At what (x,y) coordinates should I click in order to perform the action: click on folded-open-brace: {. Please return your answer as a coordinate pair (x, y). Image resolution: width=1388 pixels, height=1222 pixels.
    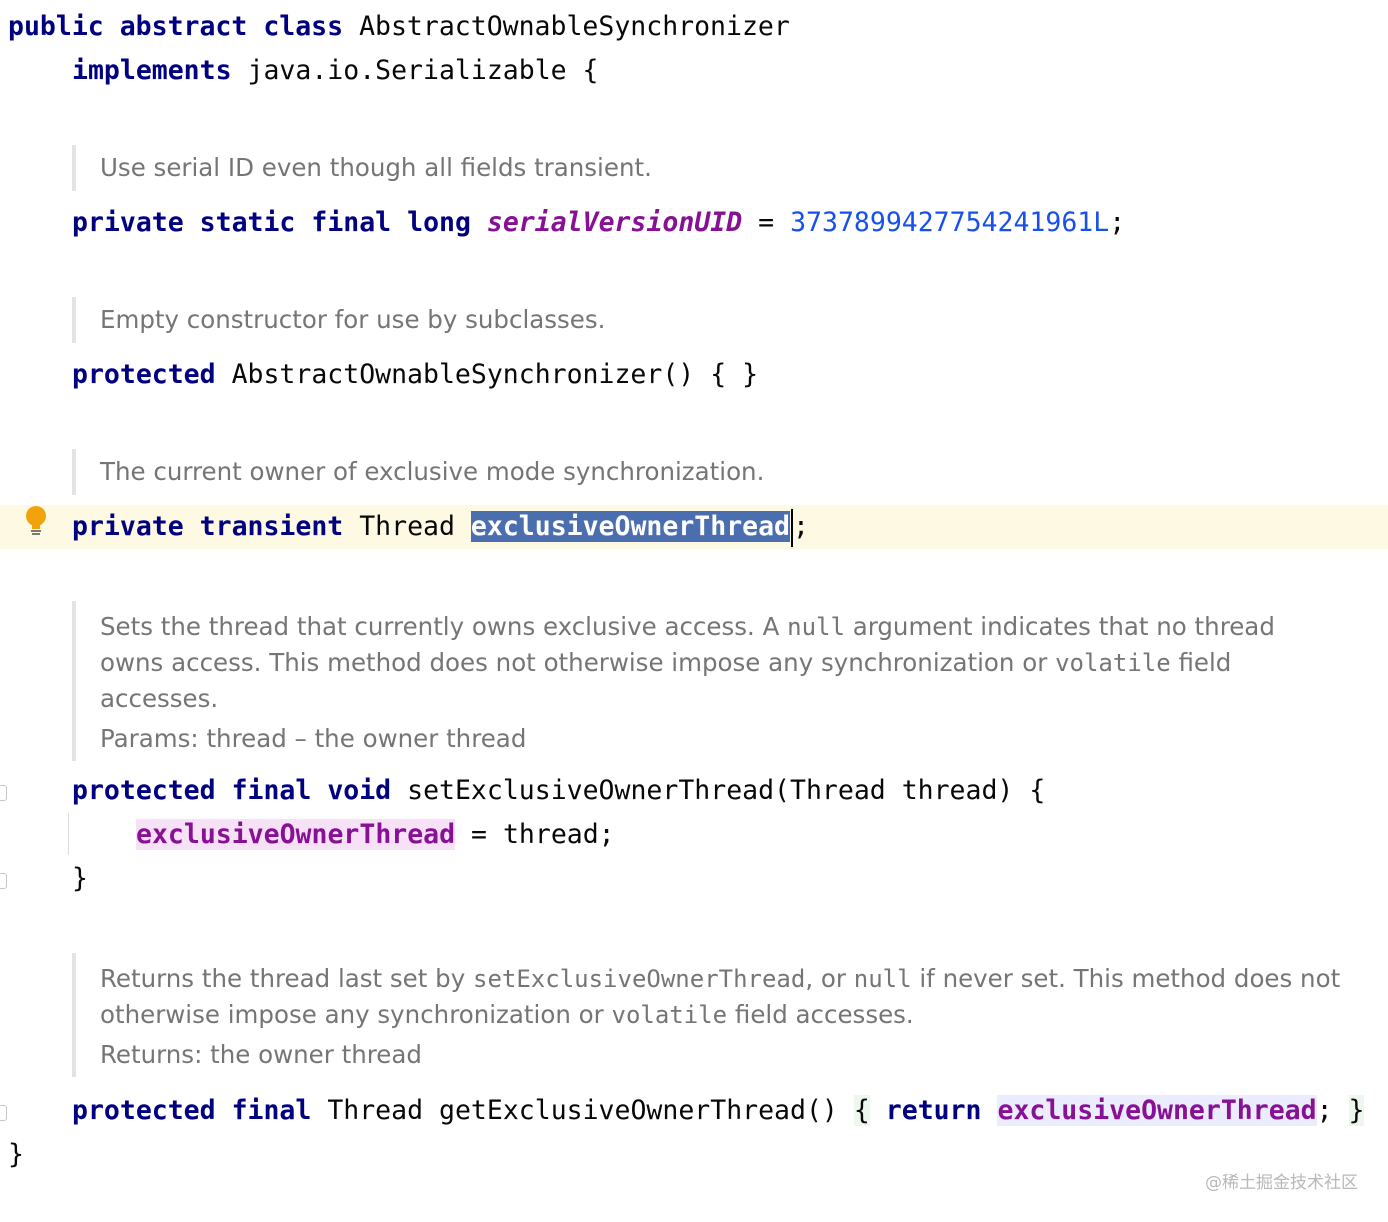
    Looking at the image, I should click on (861, 1110).